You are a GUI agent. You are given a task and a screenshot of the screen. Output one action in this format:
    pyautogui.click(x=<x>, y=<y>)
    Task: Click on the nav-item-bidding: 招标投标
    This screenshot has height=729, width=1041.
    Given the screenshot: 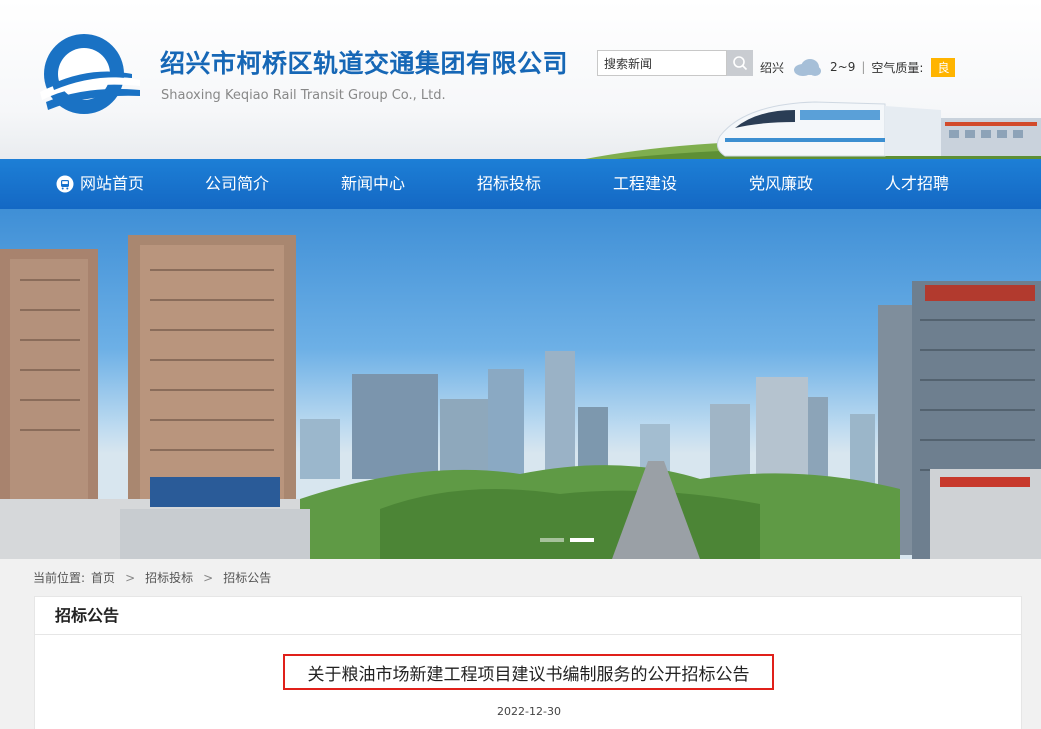 What is the action you would take?
    pyautogui.click(x=509, y=184)
    